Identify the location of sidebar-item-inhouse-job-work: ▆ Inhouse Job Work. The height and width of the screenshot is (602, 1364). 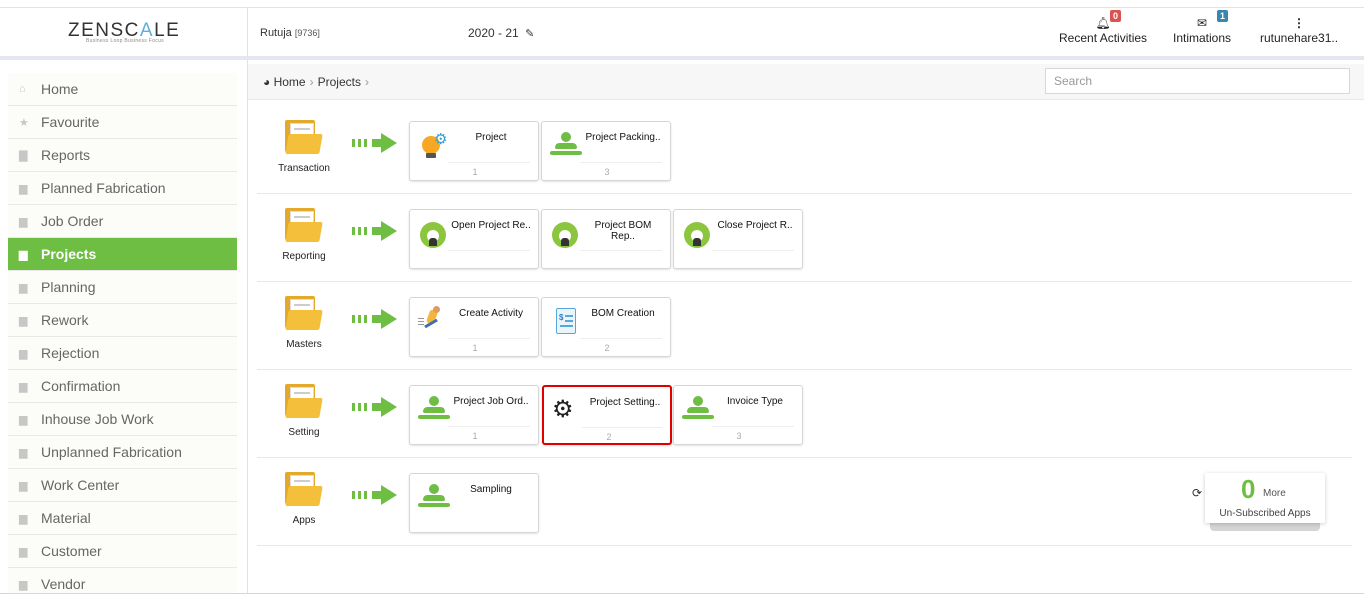
(122, 419).